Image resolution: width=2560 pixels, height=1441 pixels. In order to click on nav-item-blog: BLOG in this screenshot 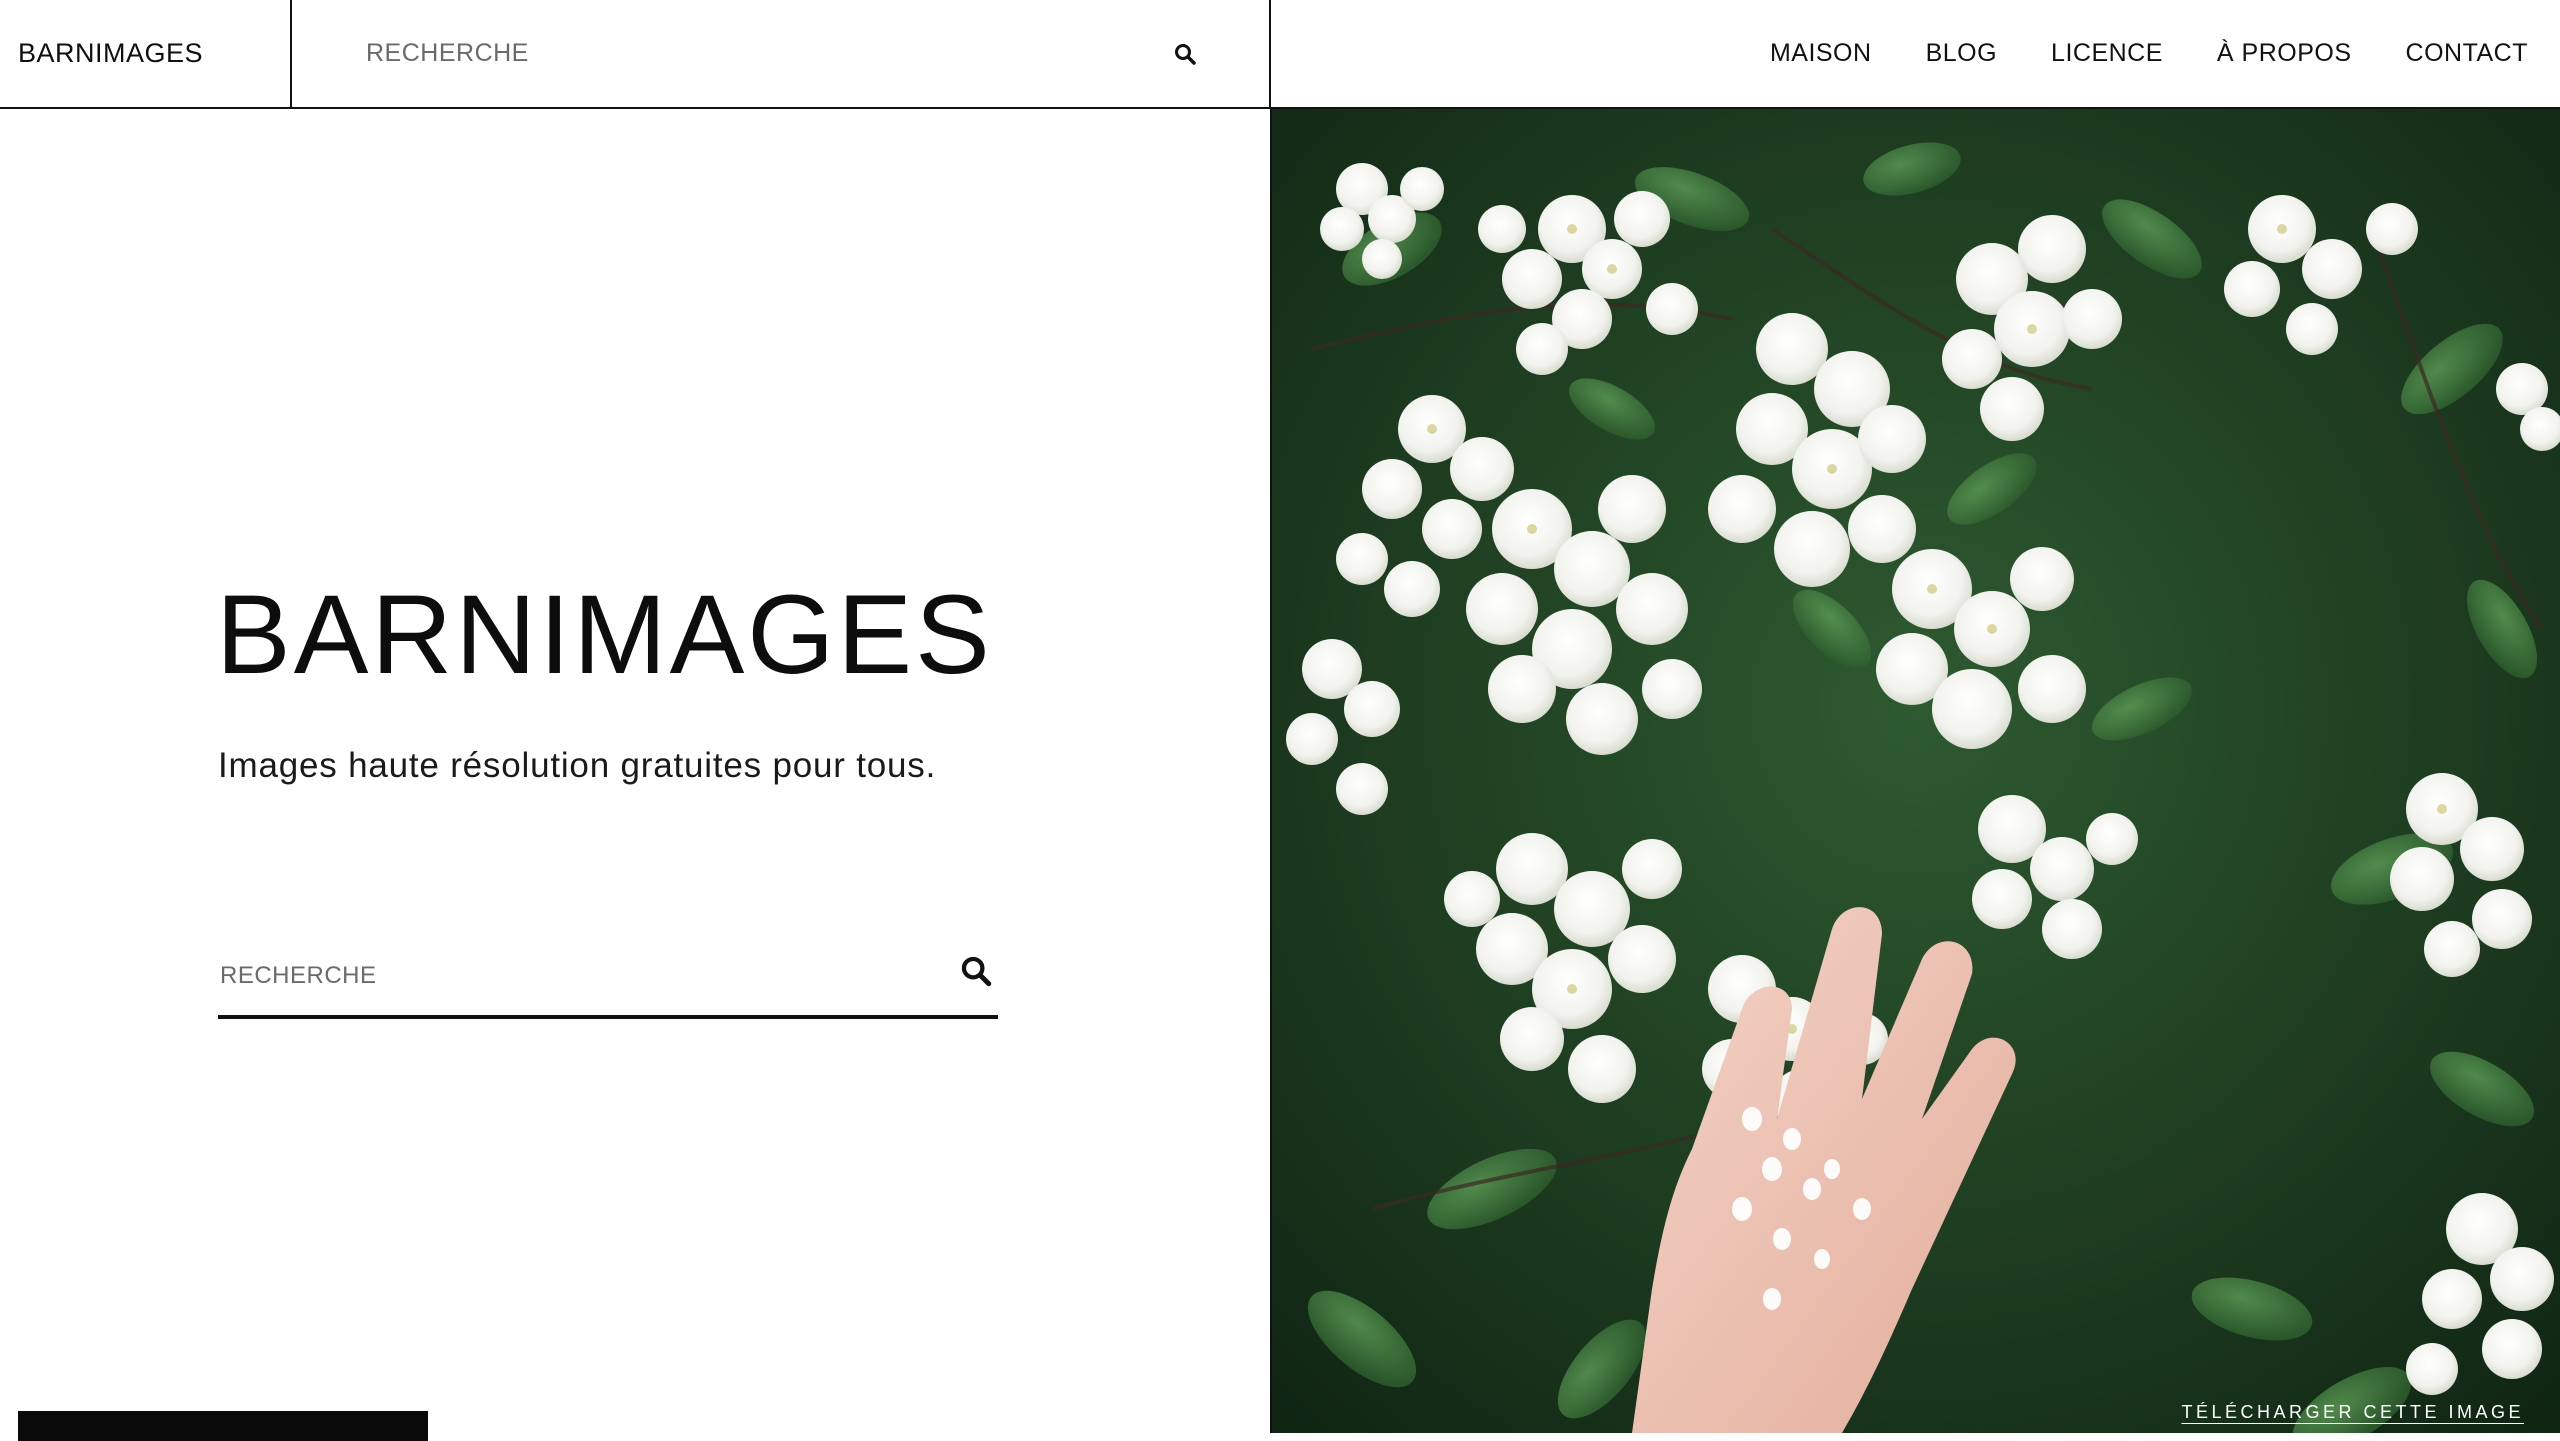, I will do `click(1961, 53)`.